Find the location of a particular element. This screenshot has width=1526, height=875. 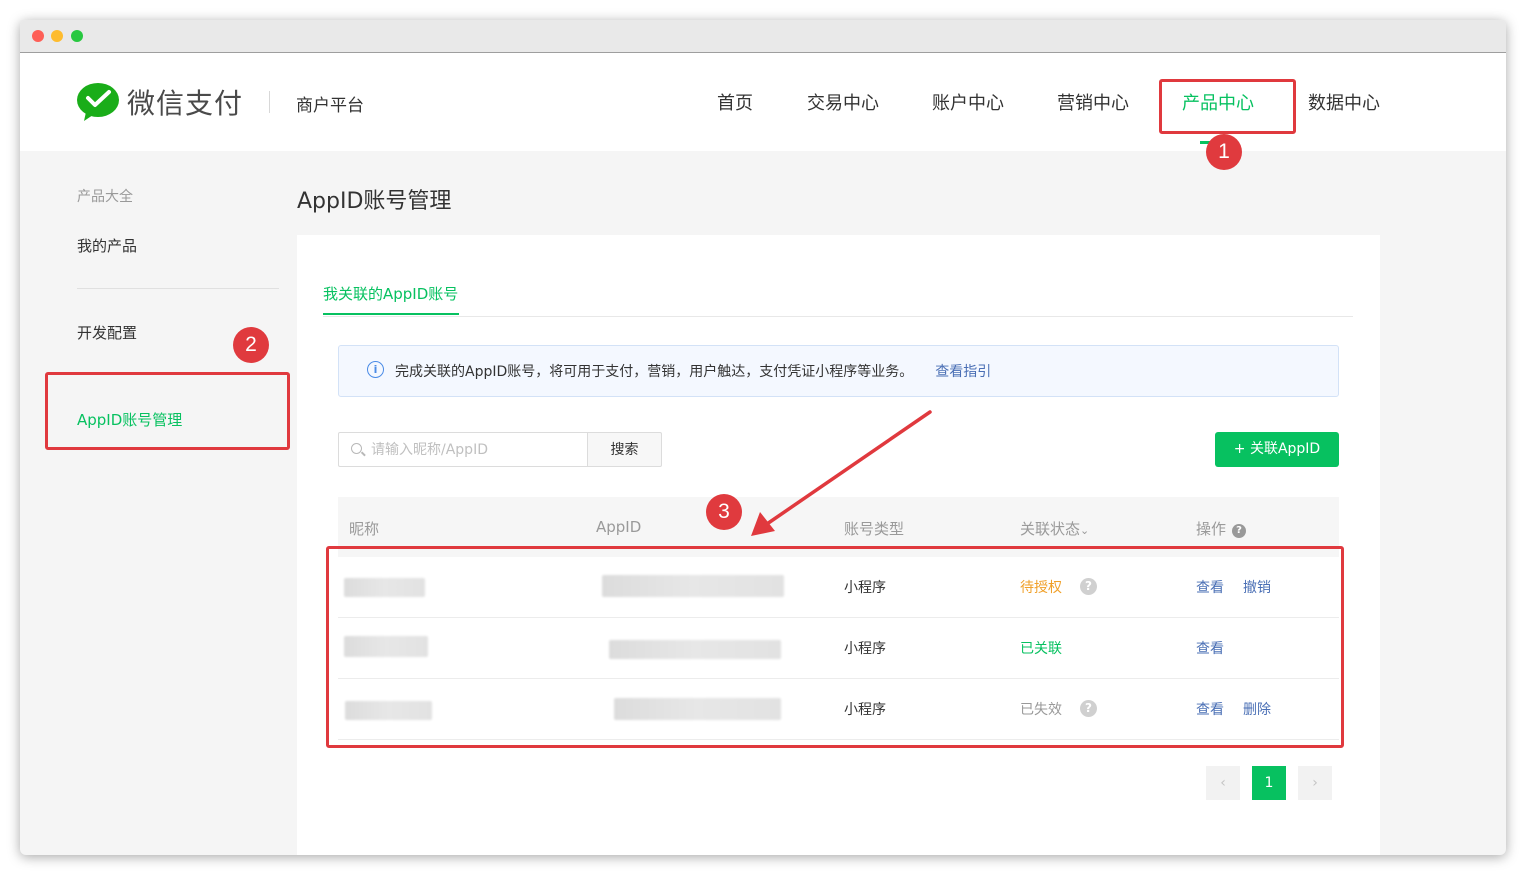

annotation-badge-3: 3 is located at coordinates (724, 512).